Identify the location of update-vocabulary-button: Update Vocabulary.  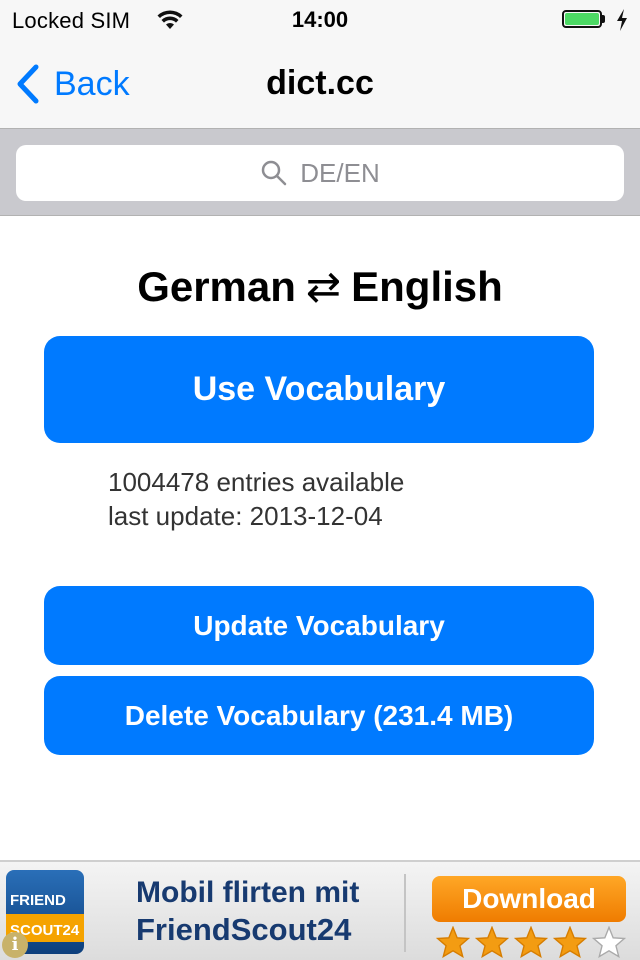
(319, 625).